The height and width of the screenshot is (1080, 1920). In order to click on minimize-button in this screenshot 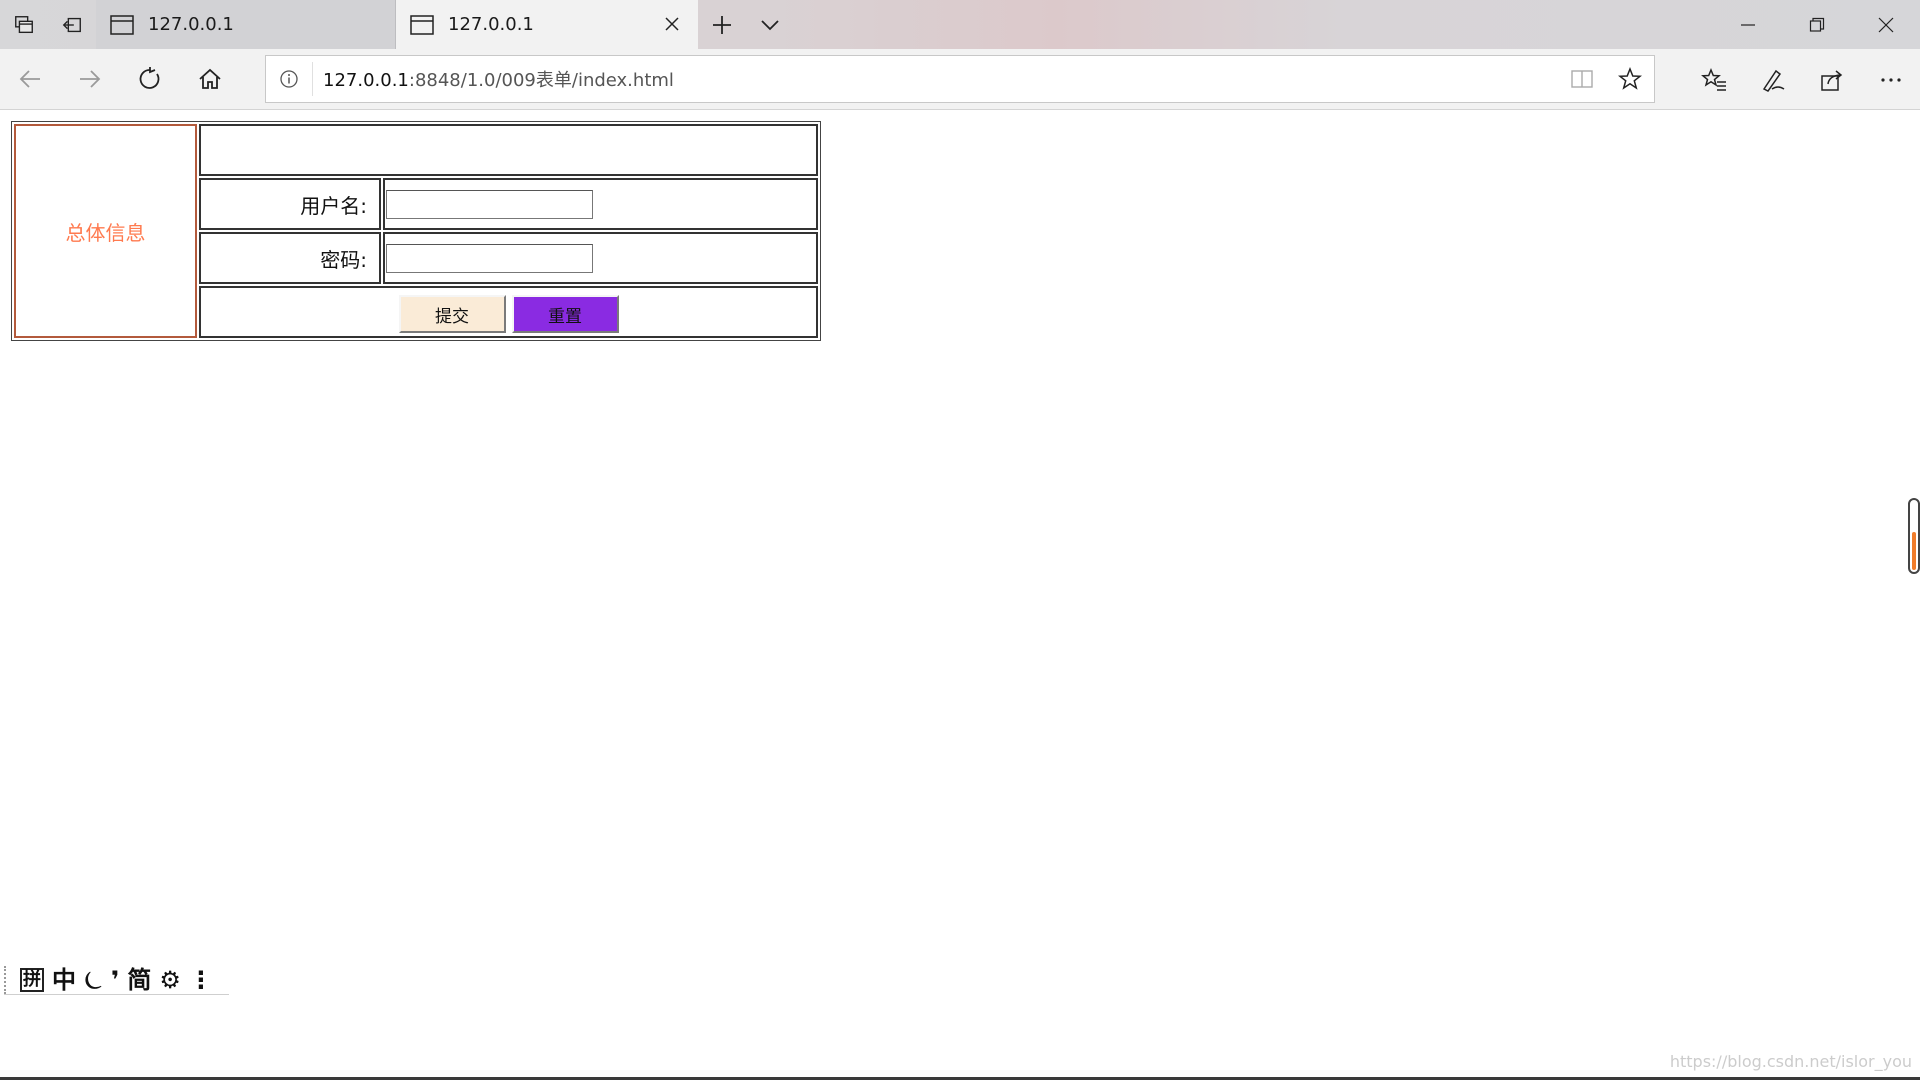, I will do `click(1747, 24)`.